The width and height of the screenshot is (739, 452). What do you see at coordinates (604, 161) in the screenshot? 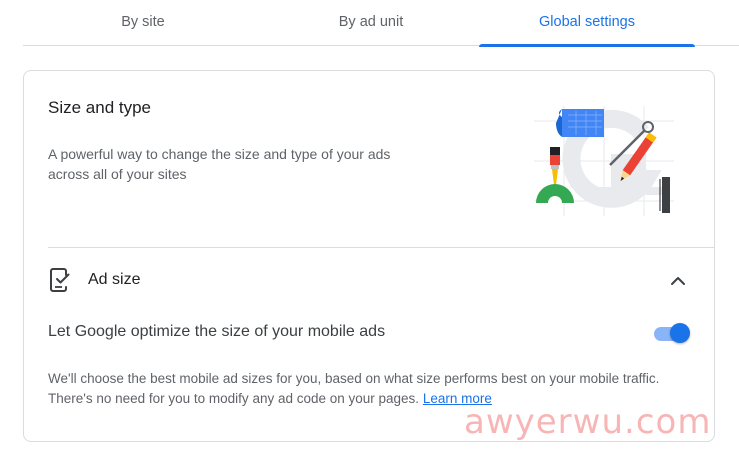
I see `design-tools-illustration` at bounding box center [604, 161].